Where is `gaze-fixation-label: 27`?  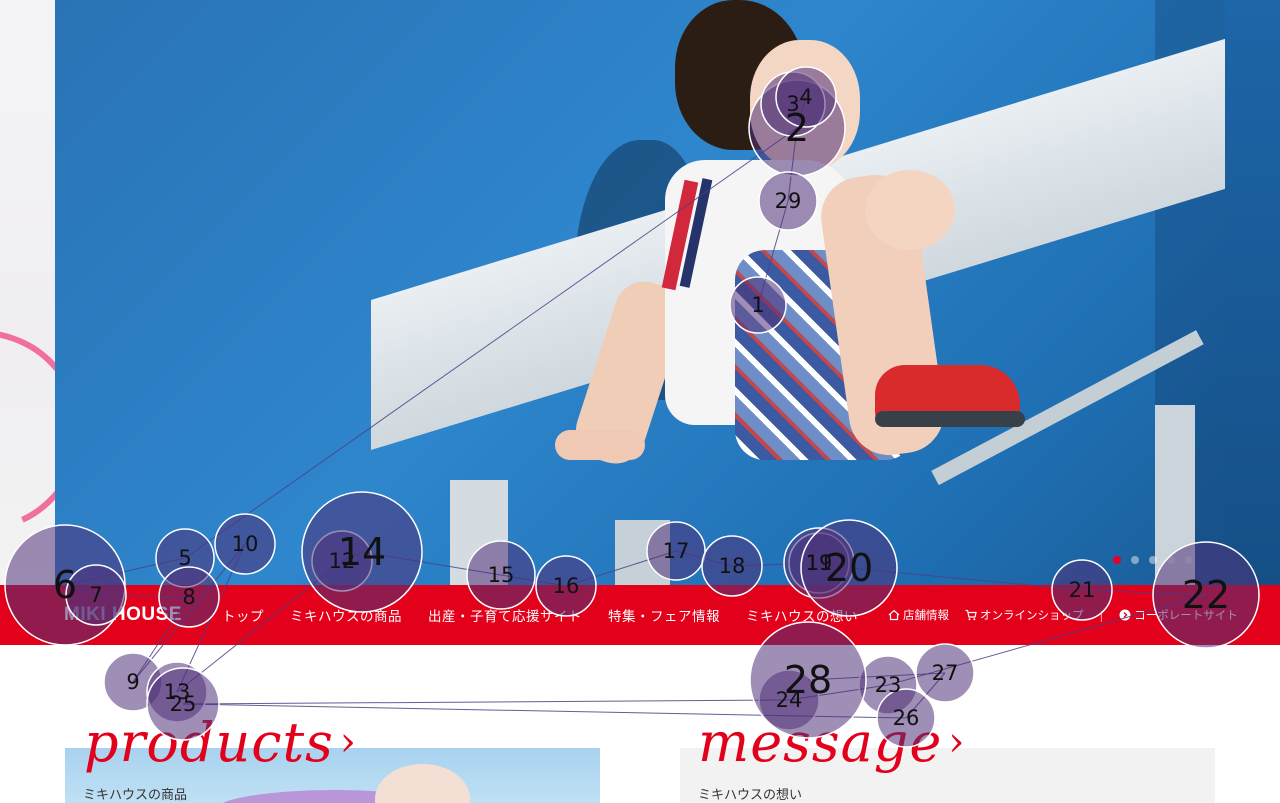 gaze-fixation-label: 27 is located at coordinates (945, 673).